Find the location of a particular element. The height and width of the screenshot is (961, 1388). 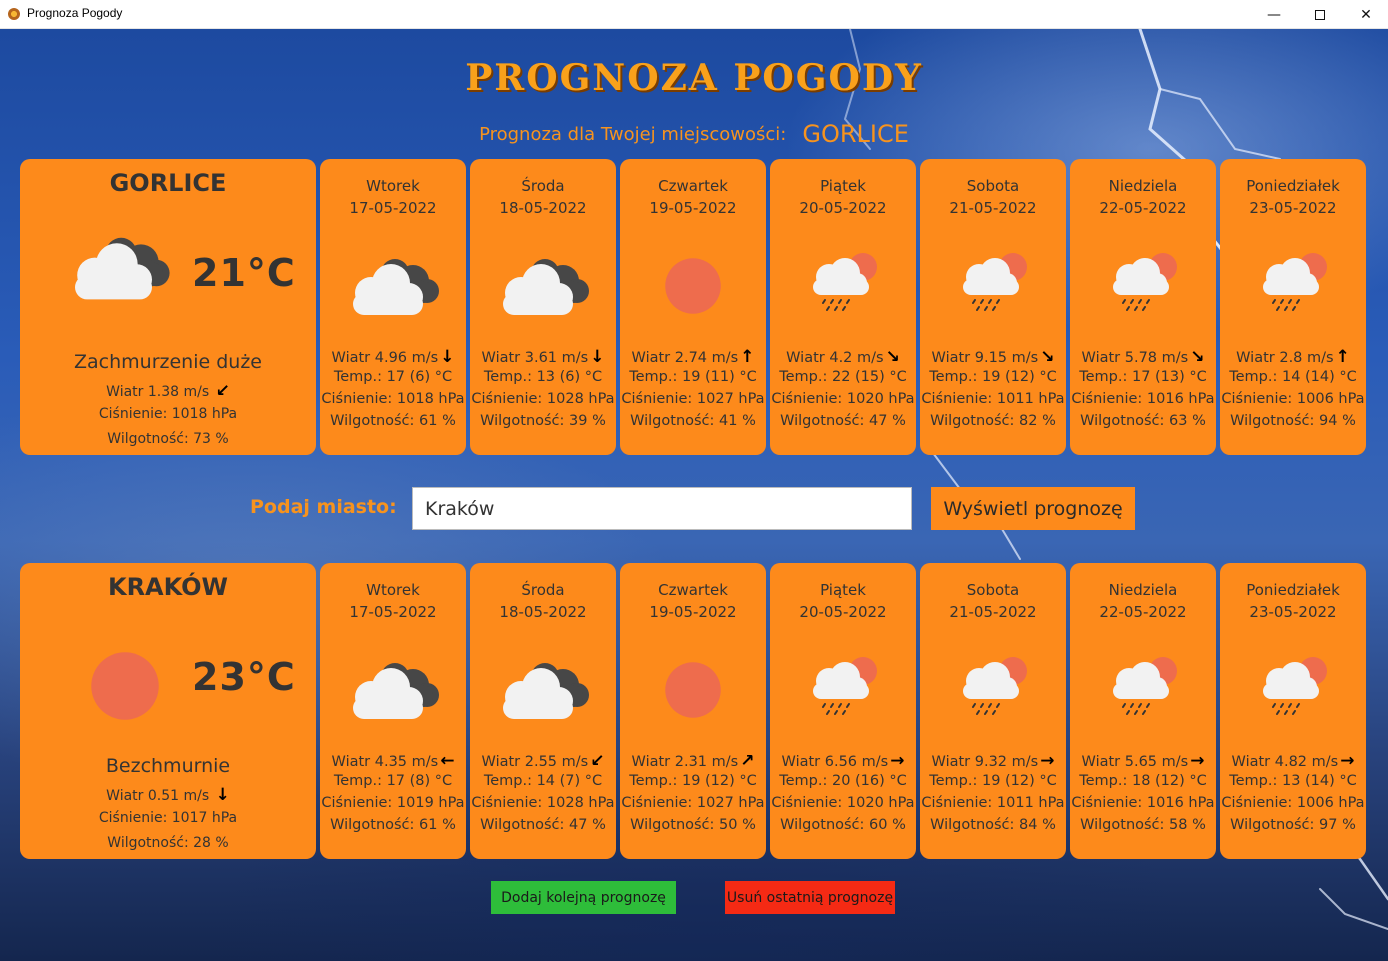

close-button: ✕ is located at coordinates (1365, 14).